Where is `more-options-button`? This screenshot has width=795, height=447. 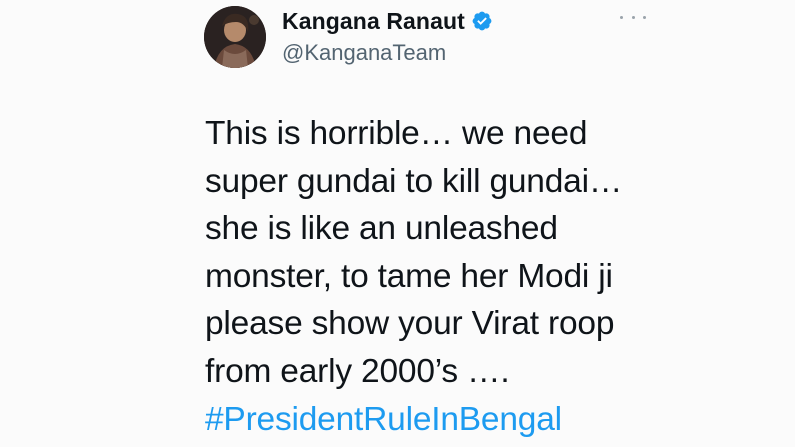
more-options-button is located at coordinates (633, 17).